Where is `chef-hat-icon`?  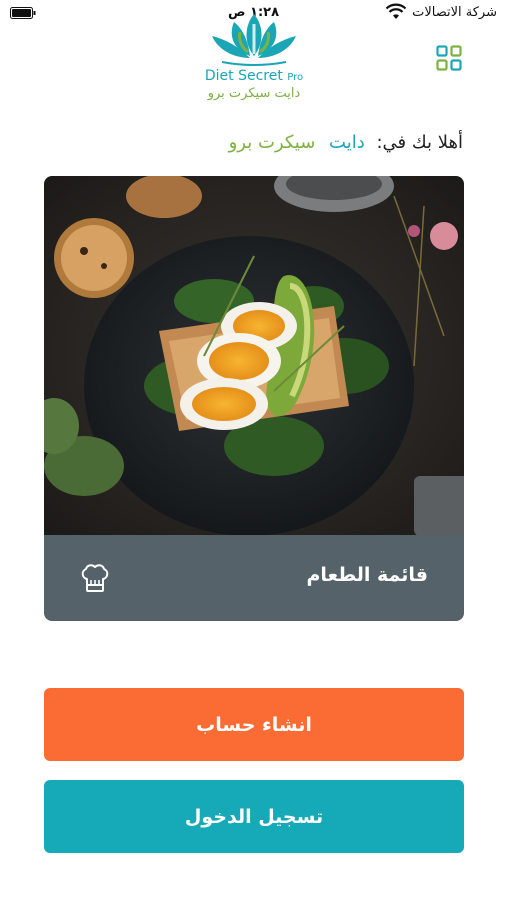
chef-hat-icon is located at coordinates (95, 578).